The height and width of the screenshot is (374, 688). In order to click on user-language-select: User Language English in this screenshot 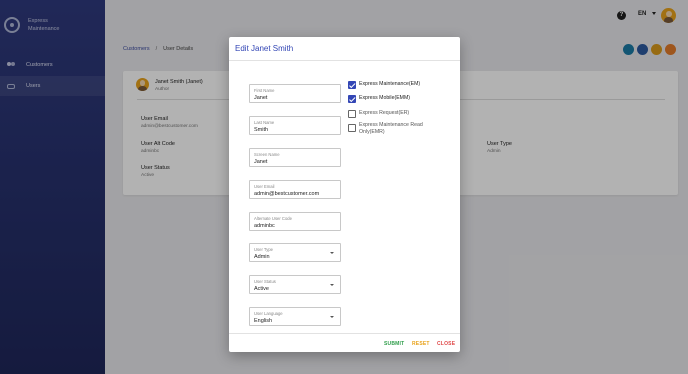, I will do `click(295, 316)`.